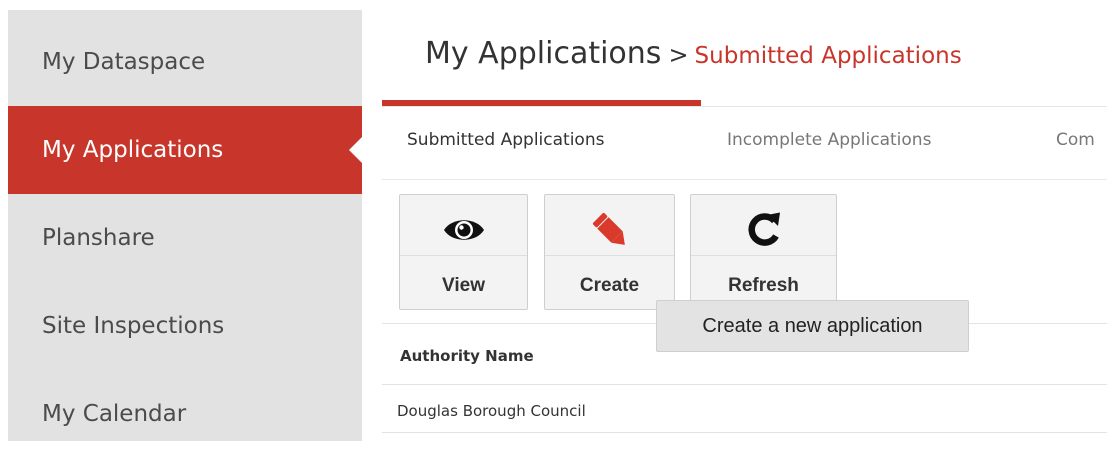 This screenshot has height=458, width=1107. I want to click on page-subtitle: Submitted Applications, so click(828, 56).